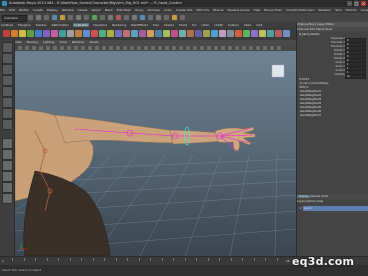  I want to click on shape-item: R_hand_ControlShape, so click(314, 83).